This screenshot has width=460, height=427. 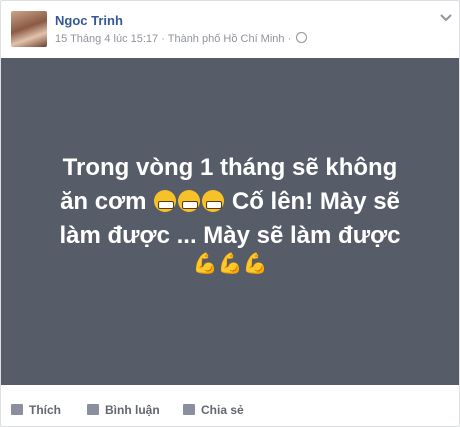 What do you see at coordinates (103, 201) in the screenshot?
I see `post-line-2-start: ăn cơm` at bounding box center [103, 201].